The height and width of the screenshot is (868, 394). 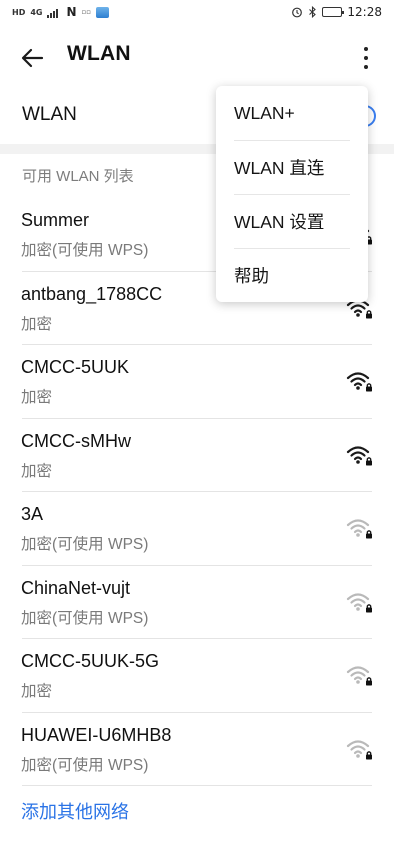 I want to click on app-bar: WLAN, so click(x=197, y=57).